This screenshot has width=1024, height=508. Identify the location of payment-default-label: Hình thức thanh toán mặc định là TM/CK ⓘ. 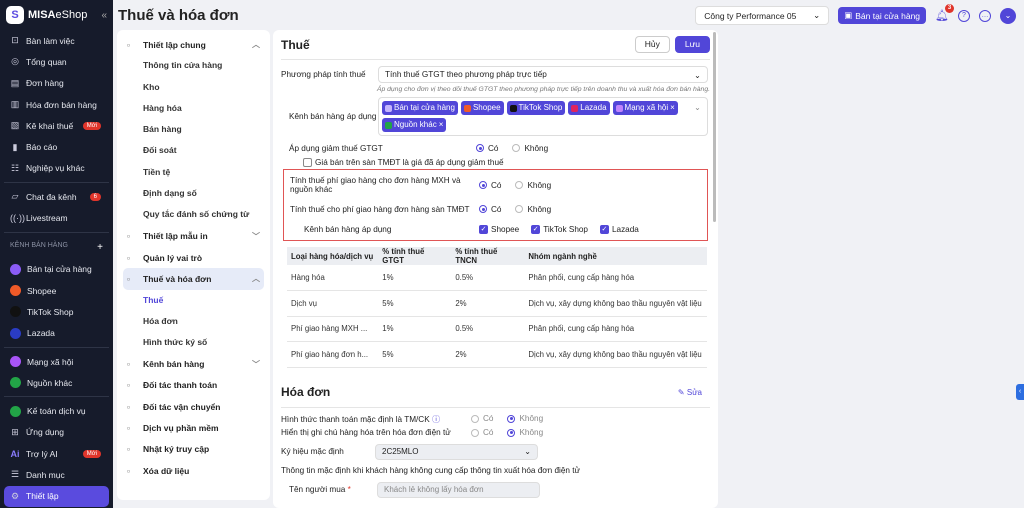
(376, 419).